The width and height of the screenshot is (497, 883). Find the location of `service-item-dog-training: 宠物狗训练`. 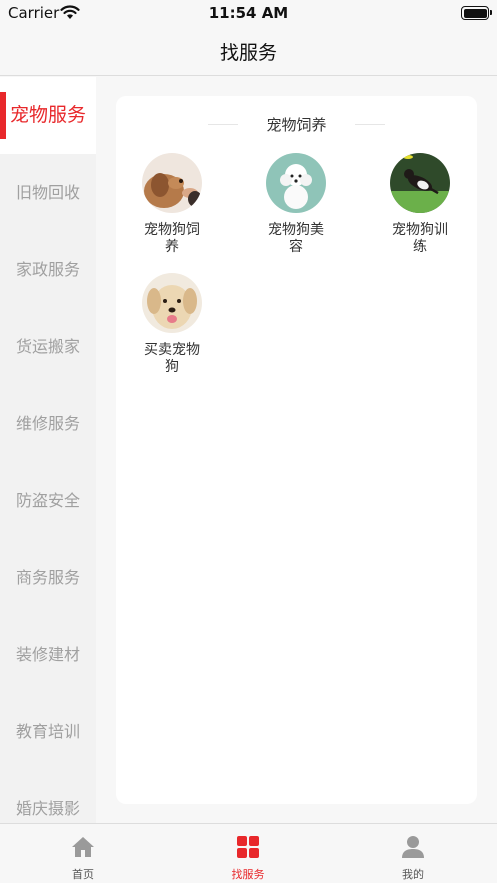

service-item-dog-training: 宠物狗训练 is located at coordinates (420, 204).